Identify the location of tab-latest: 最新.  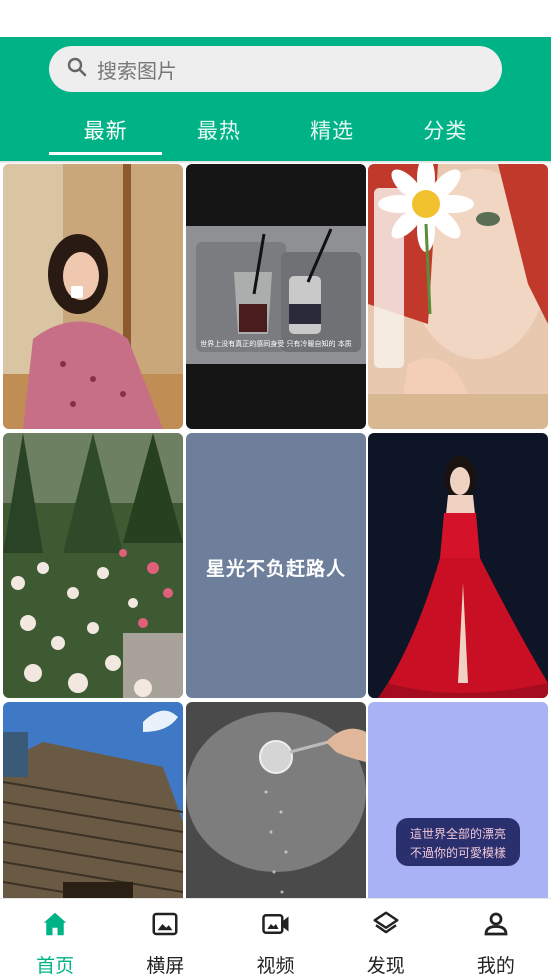
(105, 132).